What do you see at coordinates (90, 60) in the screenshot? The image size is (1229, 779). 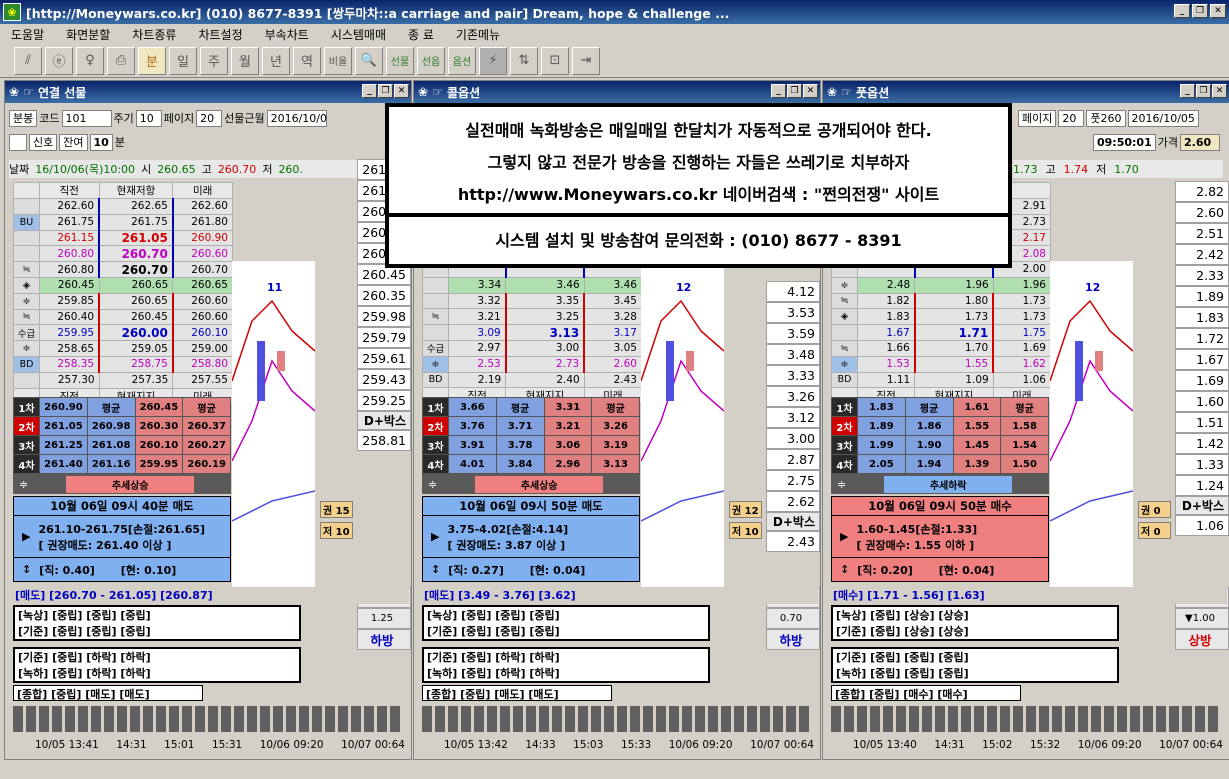 I see `bulb-icon: ♀` at bounding box center [90, 60].